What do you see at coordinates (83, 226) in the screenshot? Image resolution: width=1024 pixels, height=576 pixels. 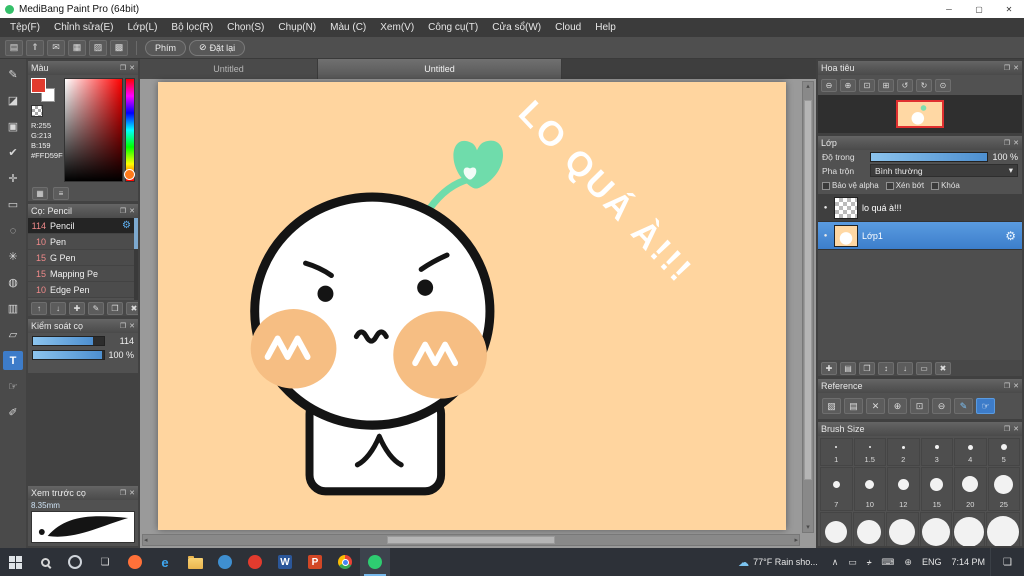 I see `brush-list-item: 114 Pencil ⚙` at bounding box center [83, 226].